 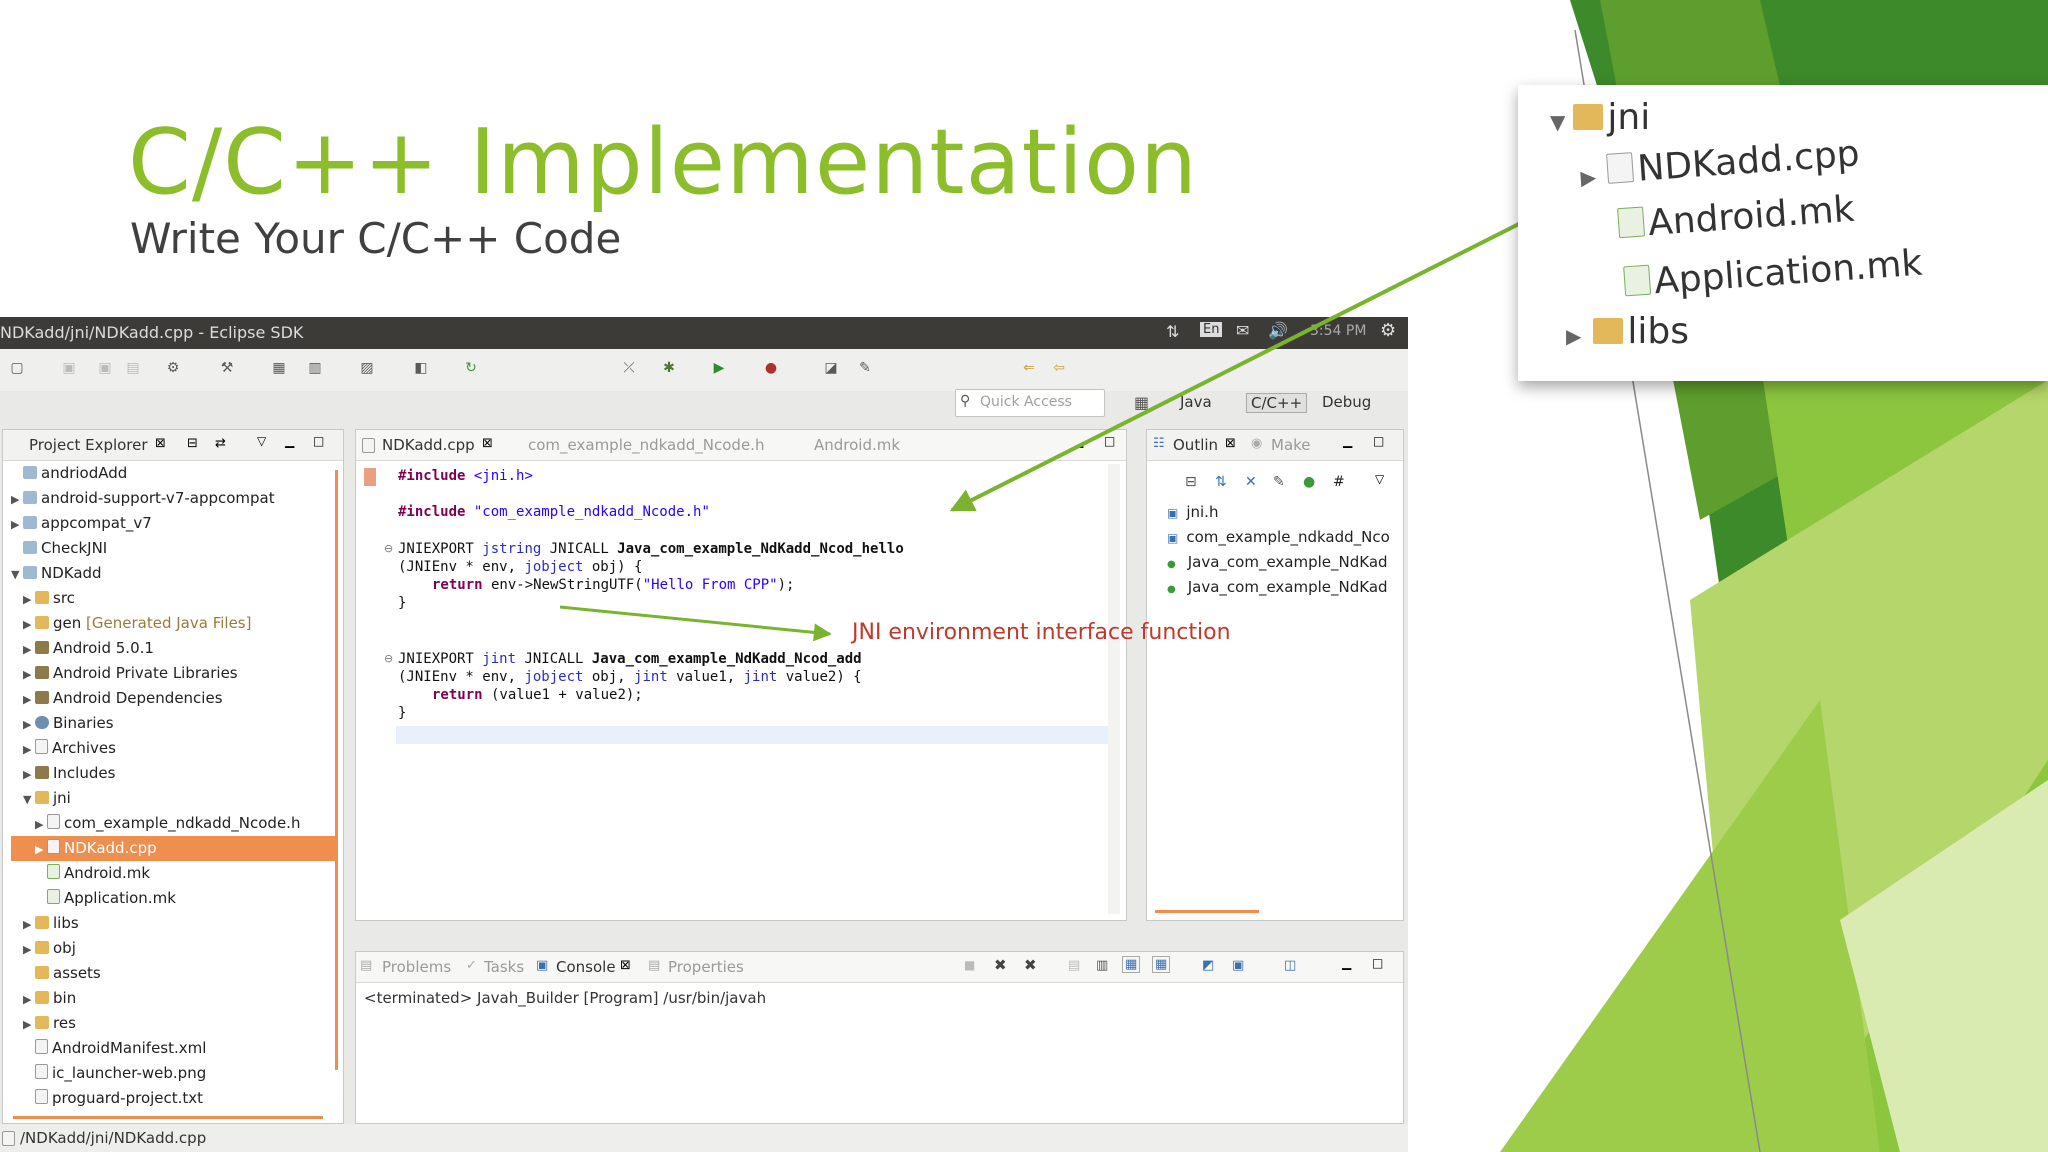 I want to click on zoom-item: Application.mk, so click(x=1773, y=274).